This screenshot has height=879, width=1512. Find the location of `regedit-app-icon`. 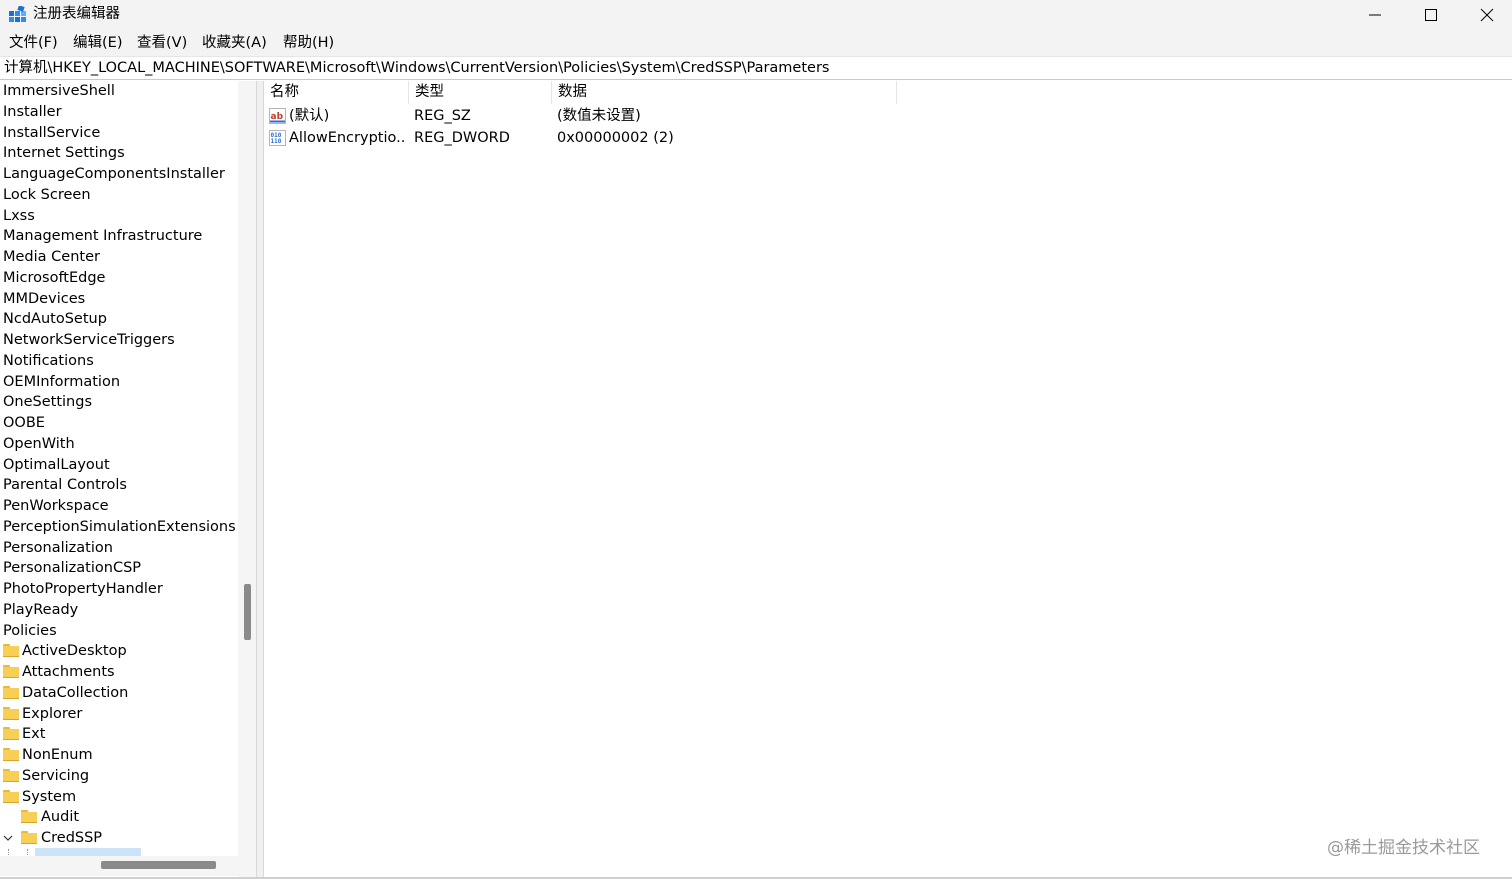

regedit-app-icon is located at coordinates (17, 14).